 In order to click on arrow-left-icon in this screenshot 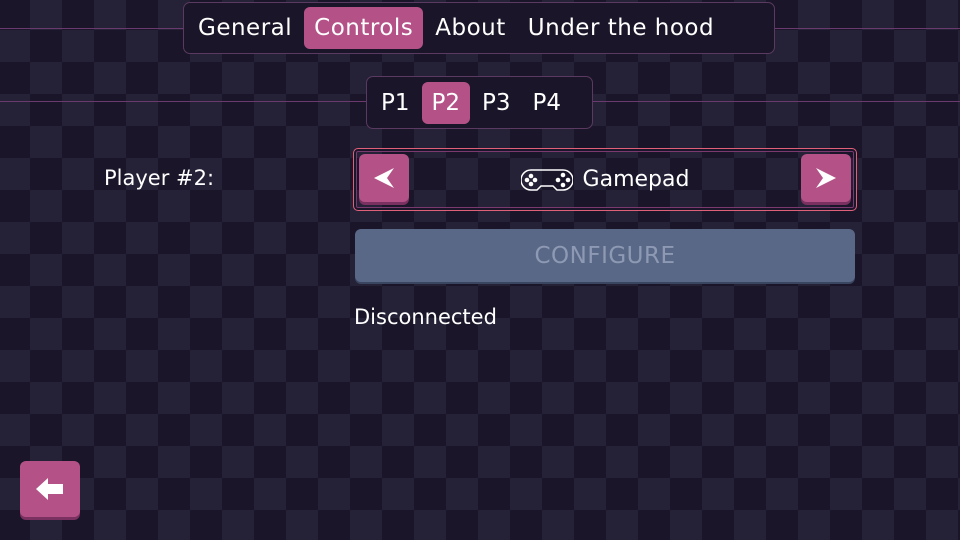, I will do `click(384, 178)`.